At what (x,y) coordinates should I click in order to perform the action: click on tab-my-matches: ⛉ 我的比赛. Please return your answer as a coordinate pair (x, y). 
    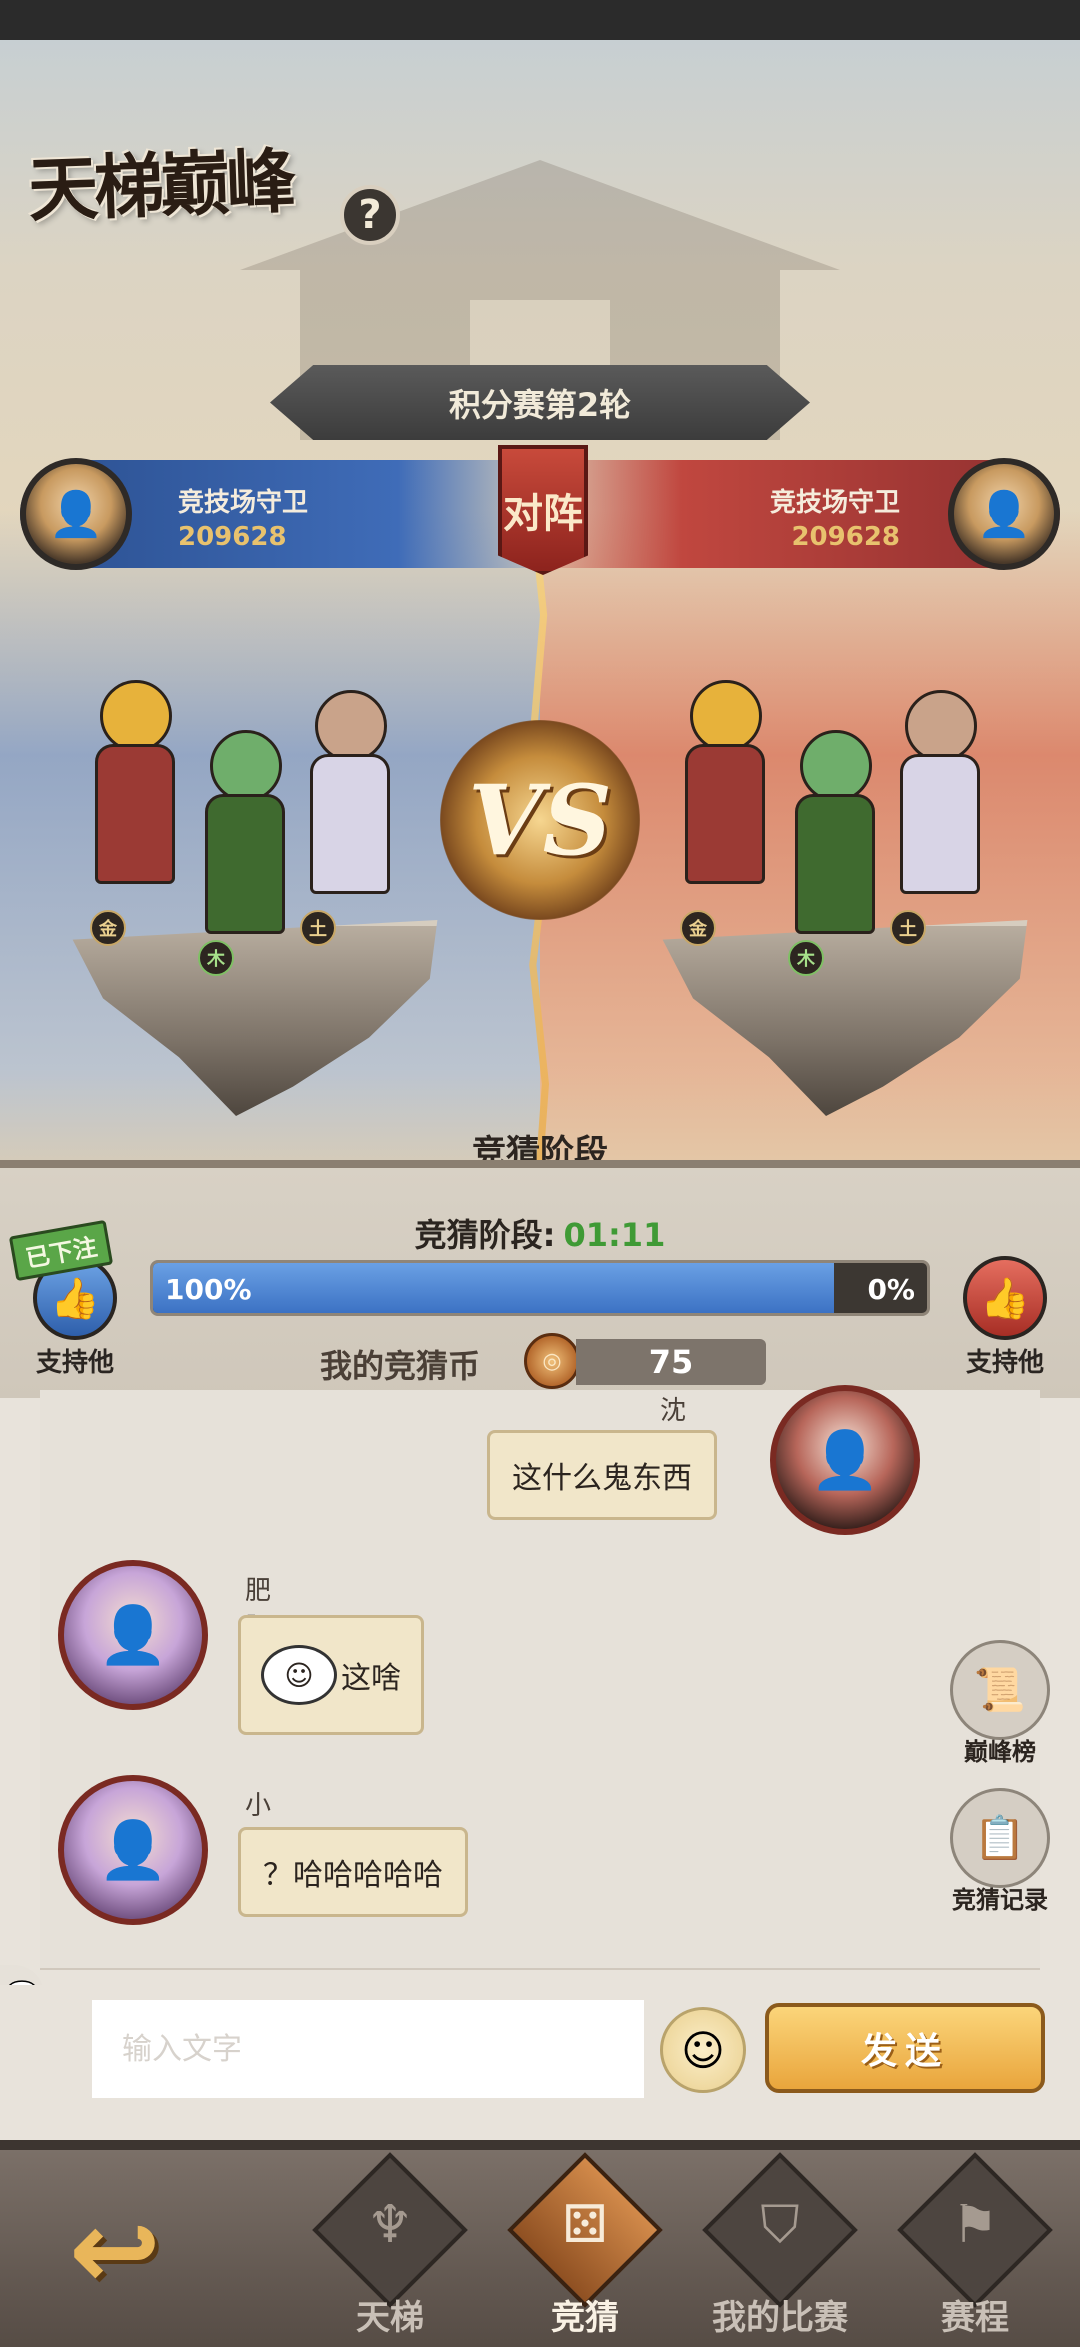
    Looking at the image, I should click on (780, 2248).